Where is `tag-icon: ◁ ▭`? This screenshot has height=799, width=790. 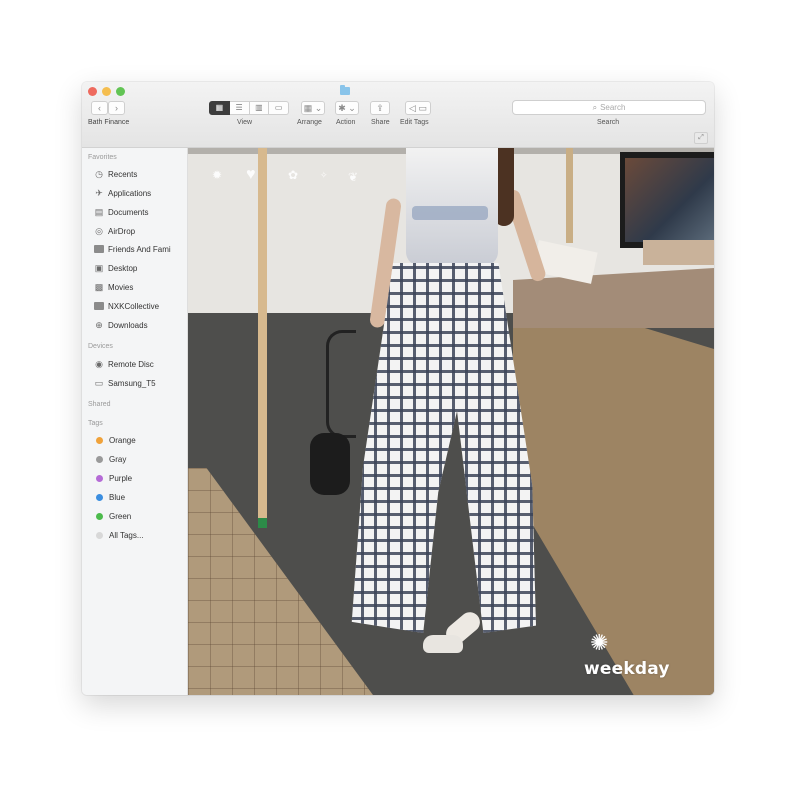 tag-icon: ◁ ▭ is located at coordinates (418, 108).